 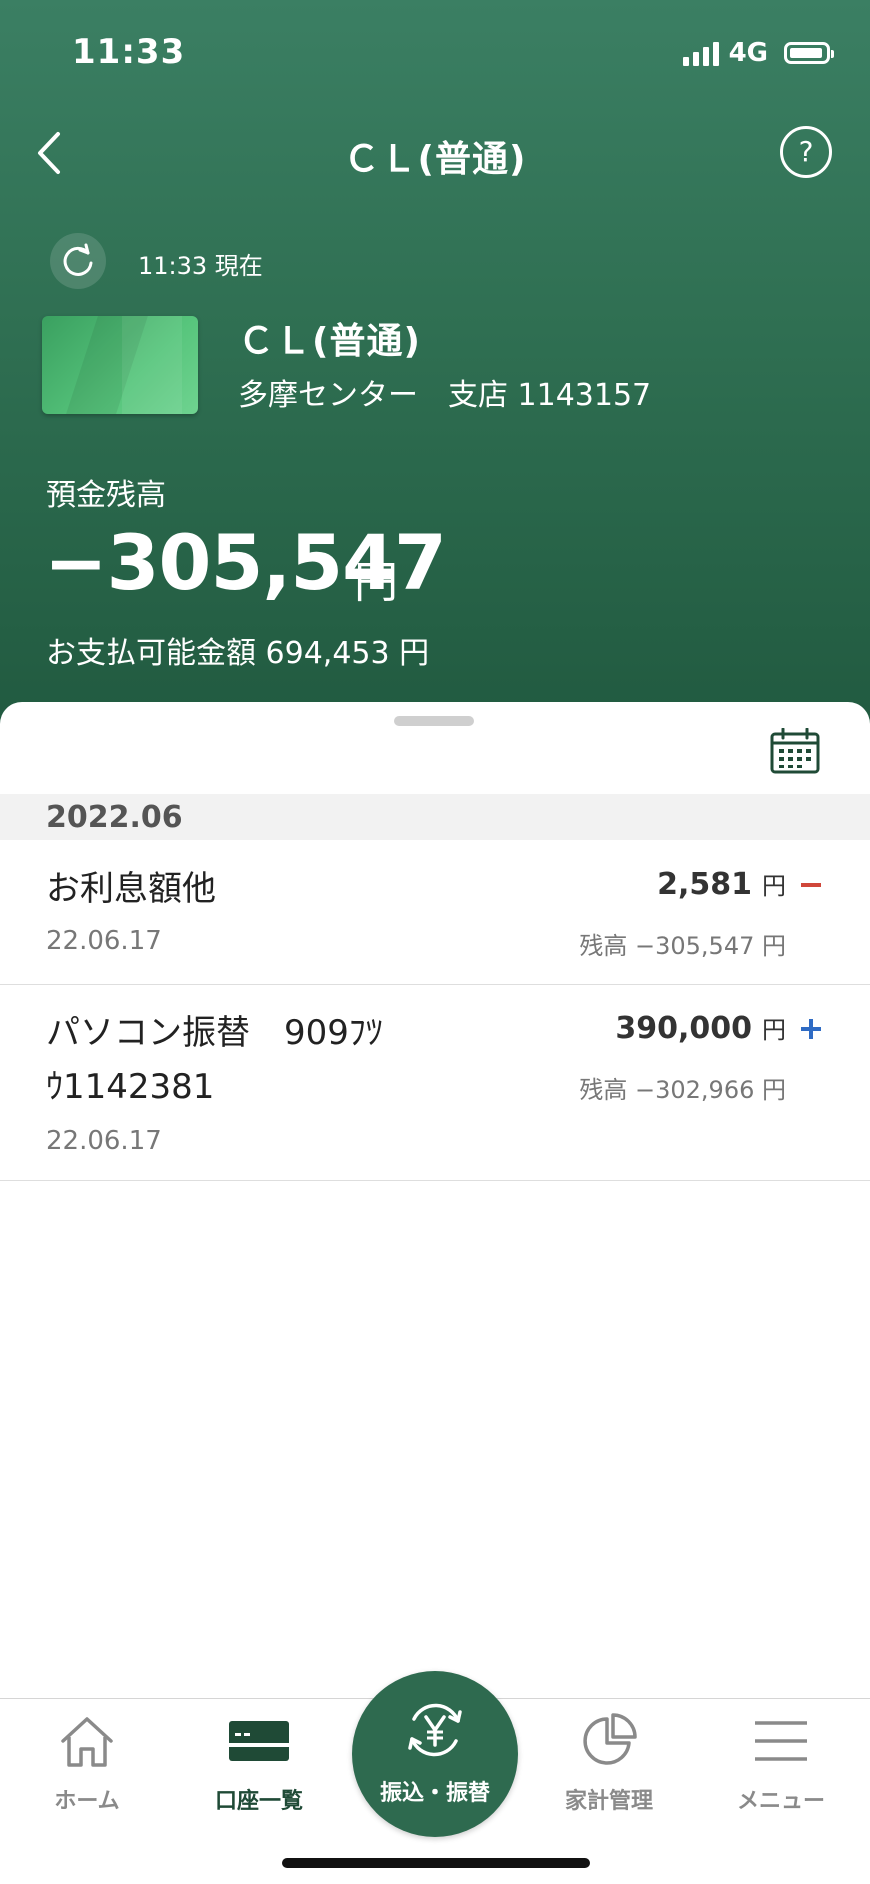 What do you see at coordinates (435, 912) in the screenshot?
I see `transaction-row: お利息額他 22.06.17 2,581 円 残高 −305,547 円` at bounding box center [435, 912].